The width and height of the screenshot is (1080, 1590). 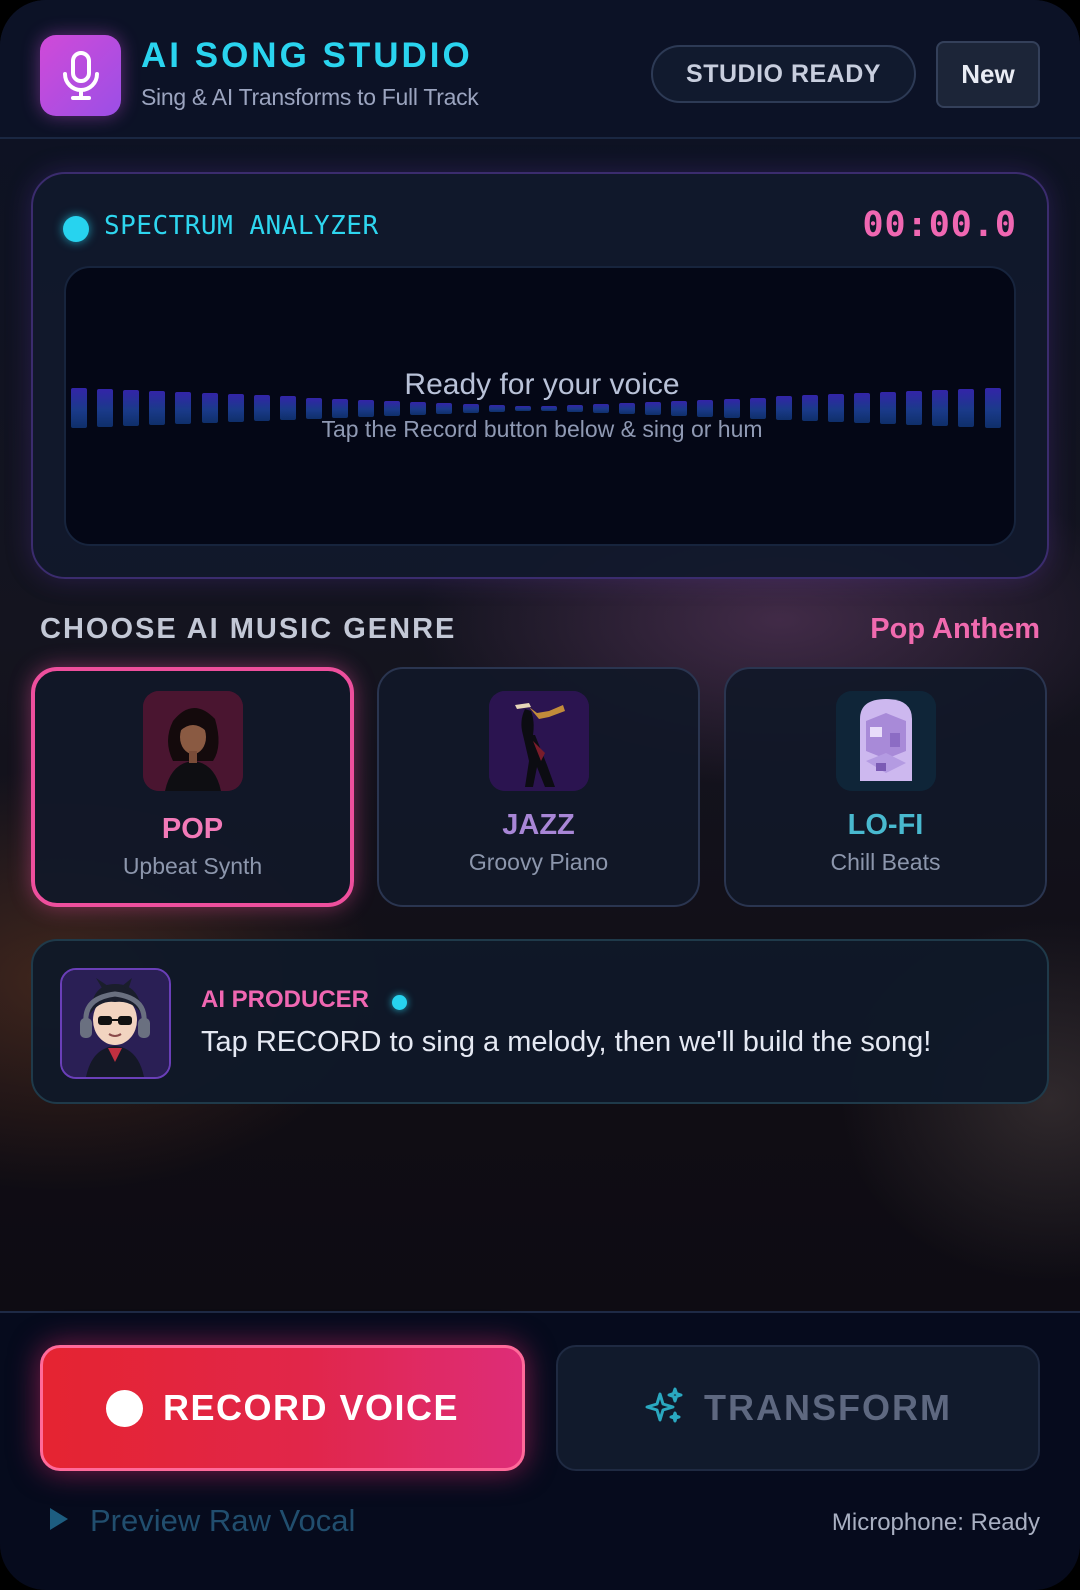 I want to click on producer-online-dot, so click(x=399, y=1002).